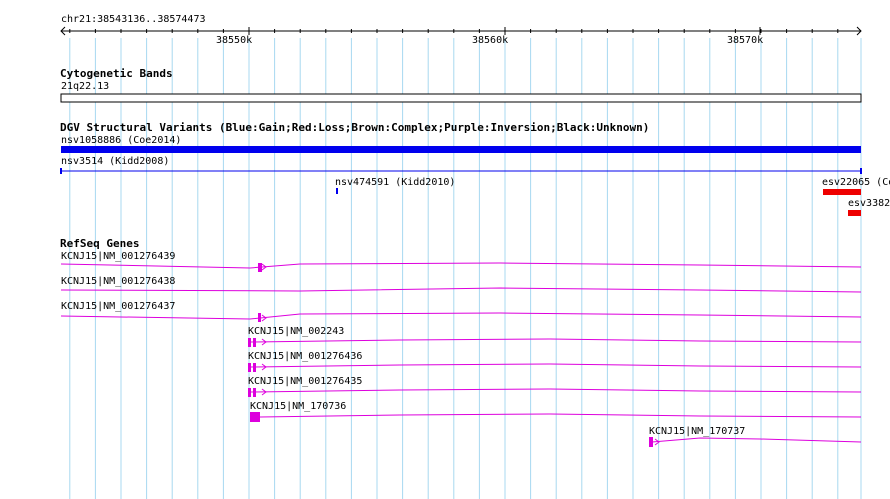 This screenshot has width=890, height=499. I want to click on ruler-tick-label: 38570k, so click(745, 40).